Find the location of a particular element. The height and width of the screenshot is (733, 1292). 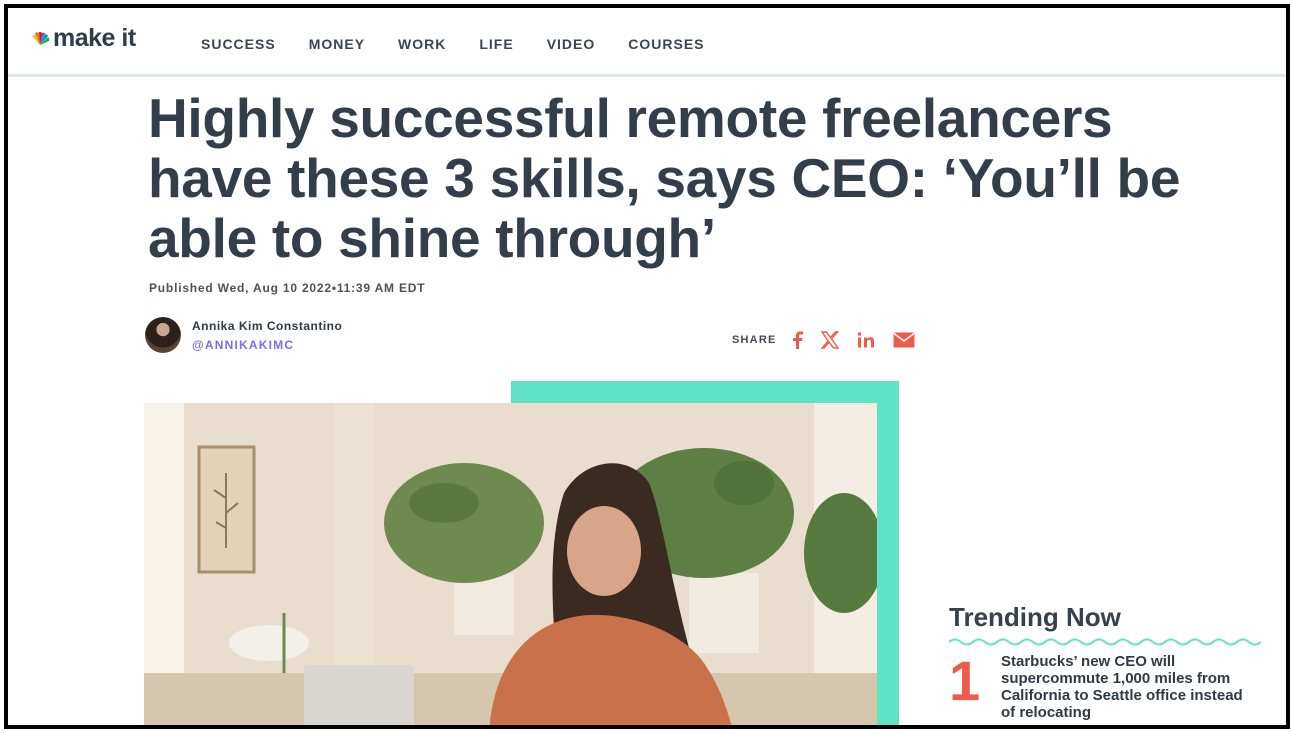

x-icon is located at coordinates (829, 340).